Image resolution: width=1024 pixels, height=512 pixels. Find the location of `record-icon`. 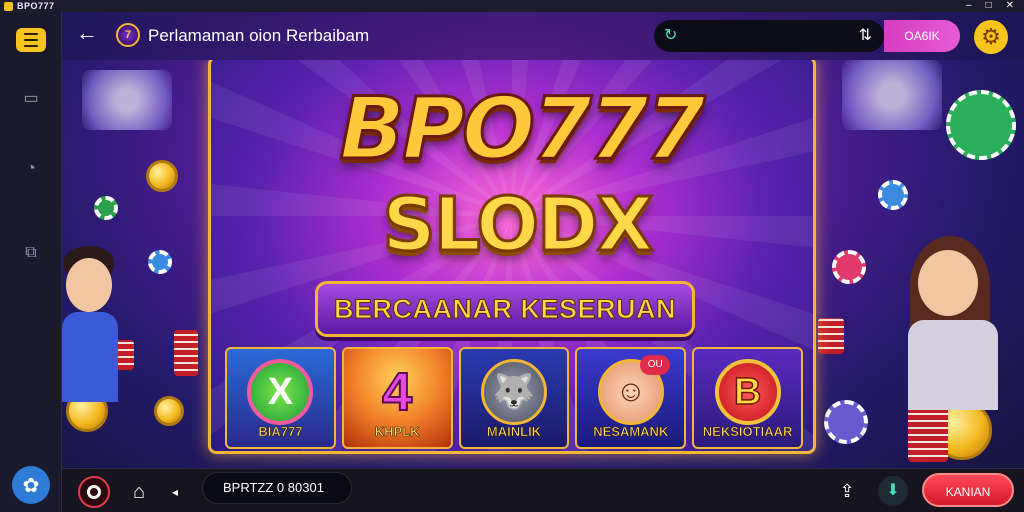

record-icon is located at coordinates (94, 492).